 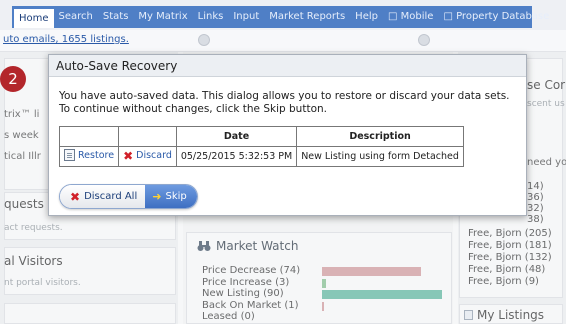 I want to click on tab-links: Links, so click(x=211, y=17).